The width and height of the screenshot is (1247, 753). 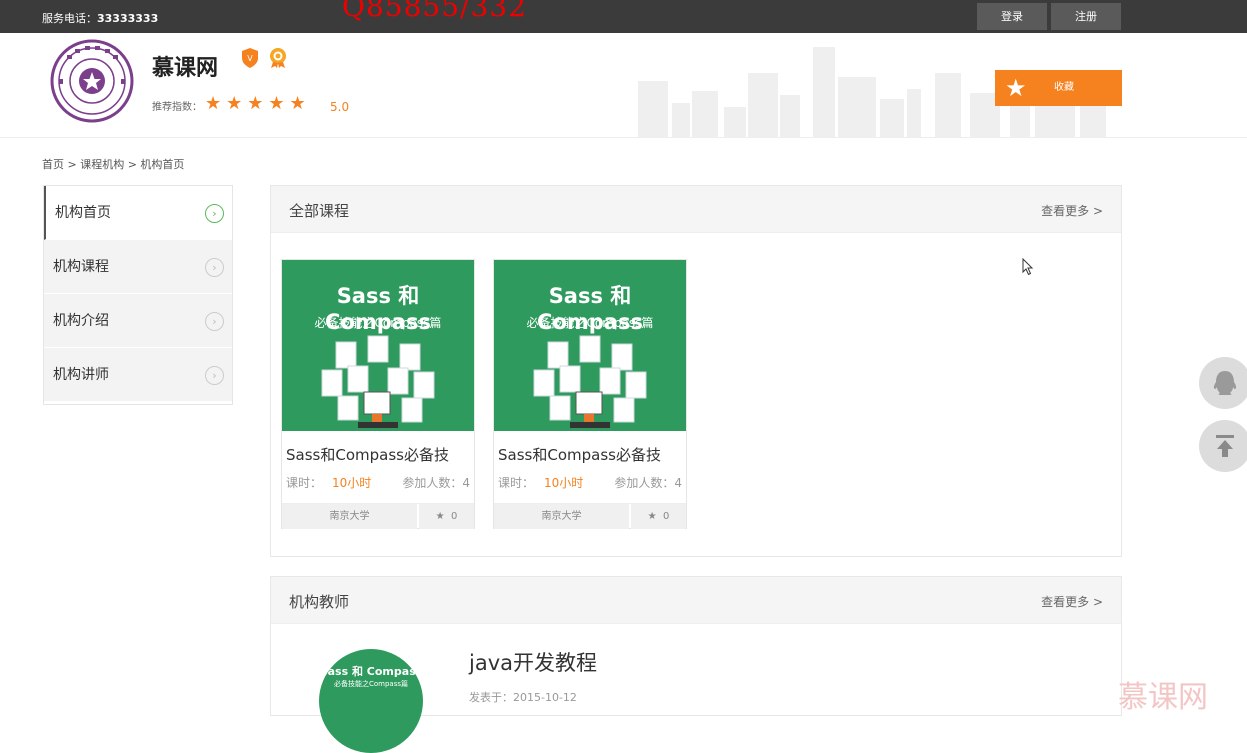 I want to click on publish-date: 发表于：2015-10-12, so click(x=523, y=697).